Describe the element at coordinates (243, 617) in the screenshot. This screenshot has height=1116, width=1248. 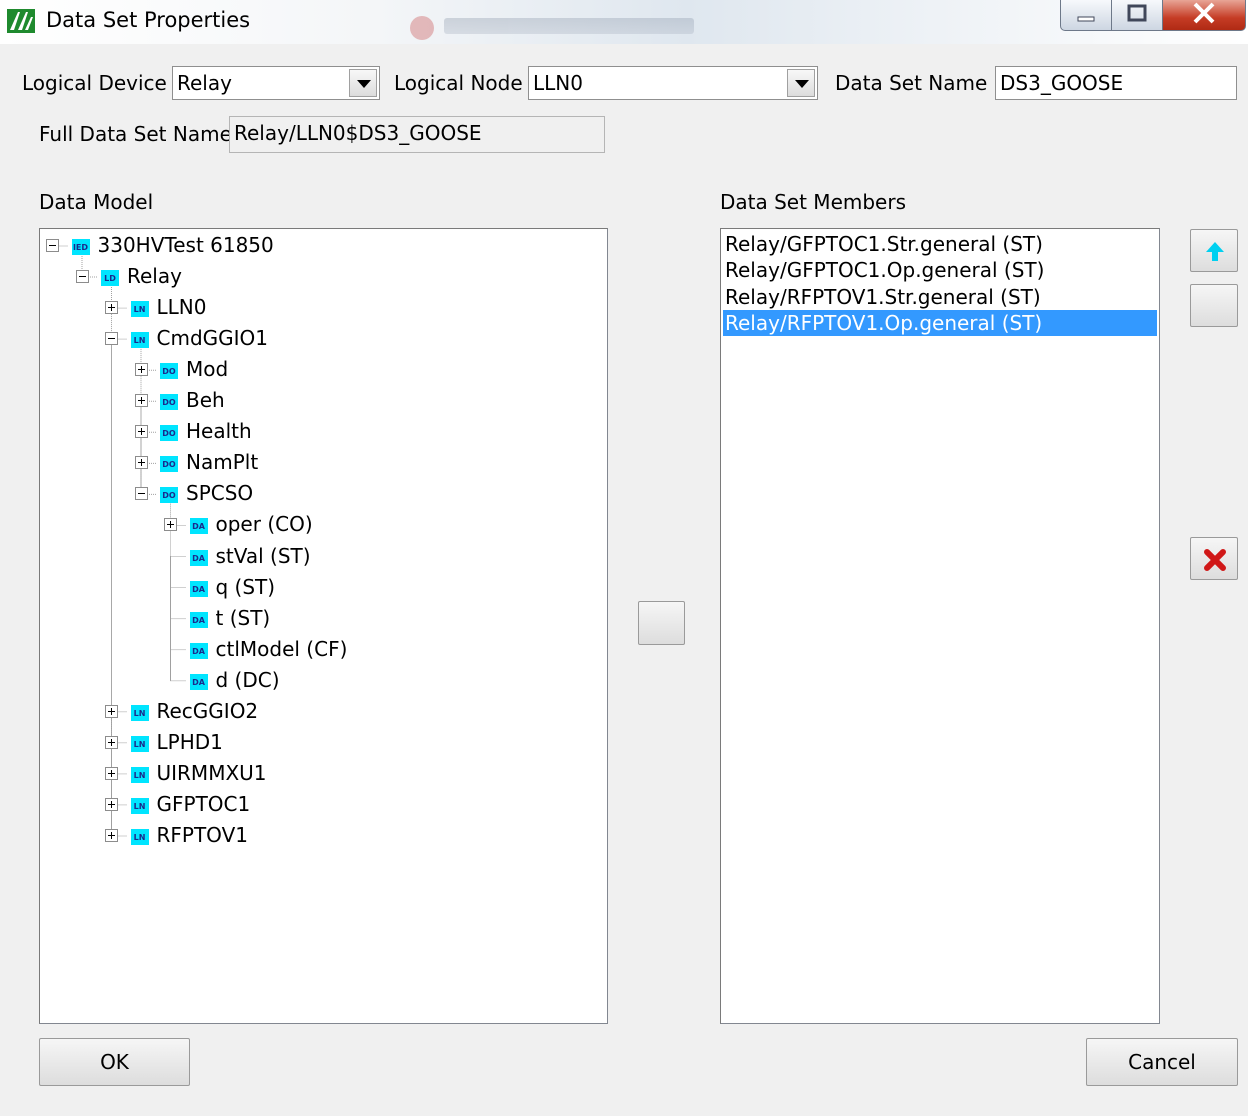
I see `tree-node-label: t (ST)` at that location.